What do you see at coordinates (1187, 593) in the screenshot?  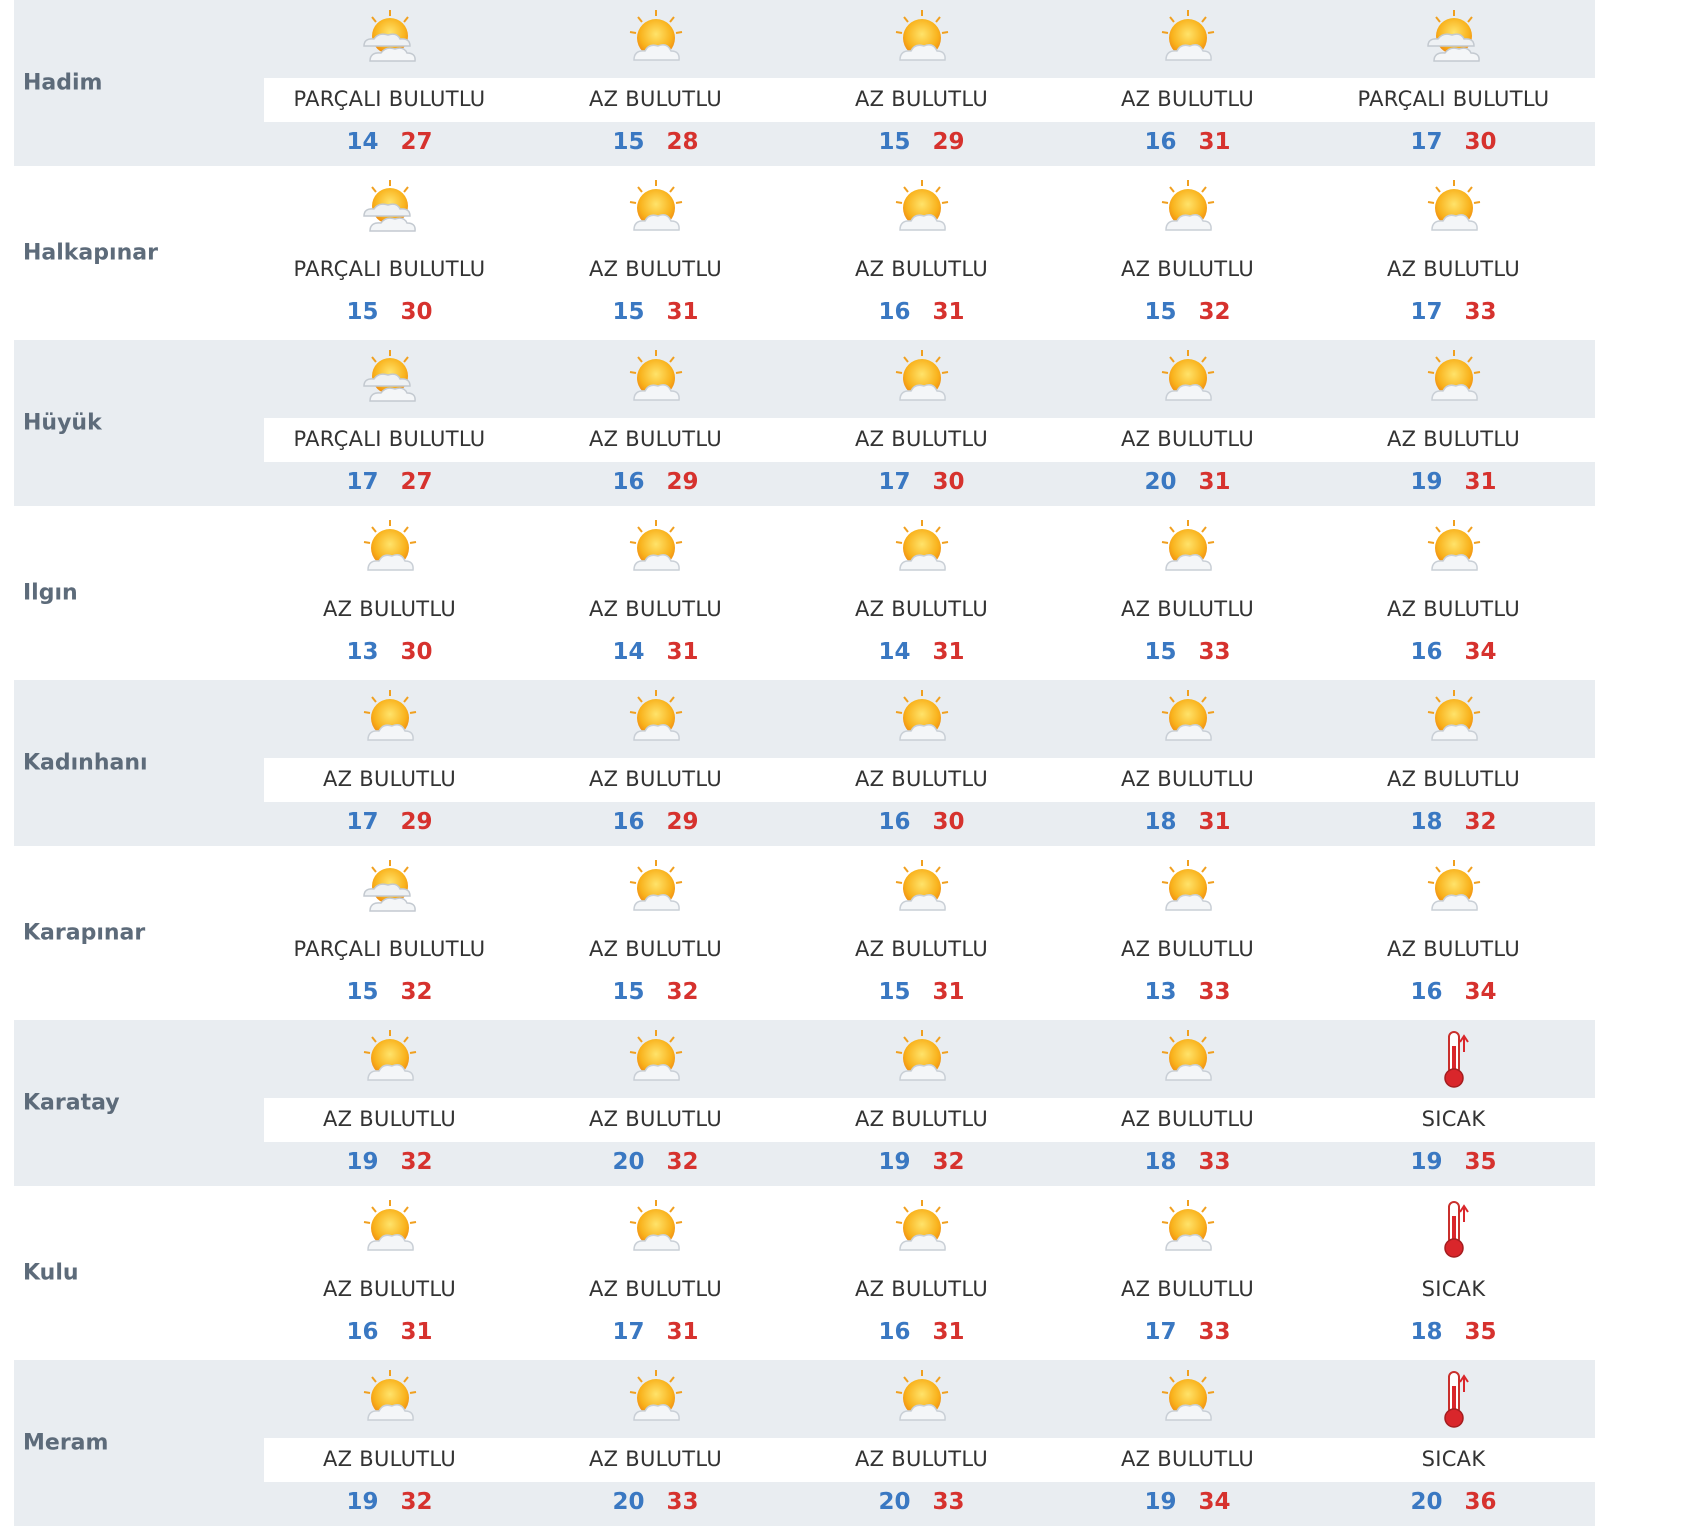 I see `forecast-day-cell: AZ BULUTLU 15 33` at bounding box center [1187, 593].